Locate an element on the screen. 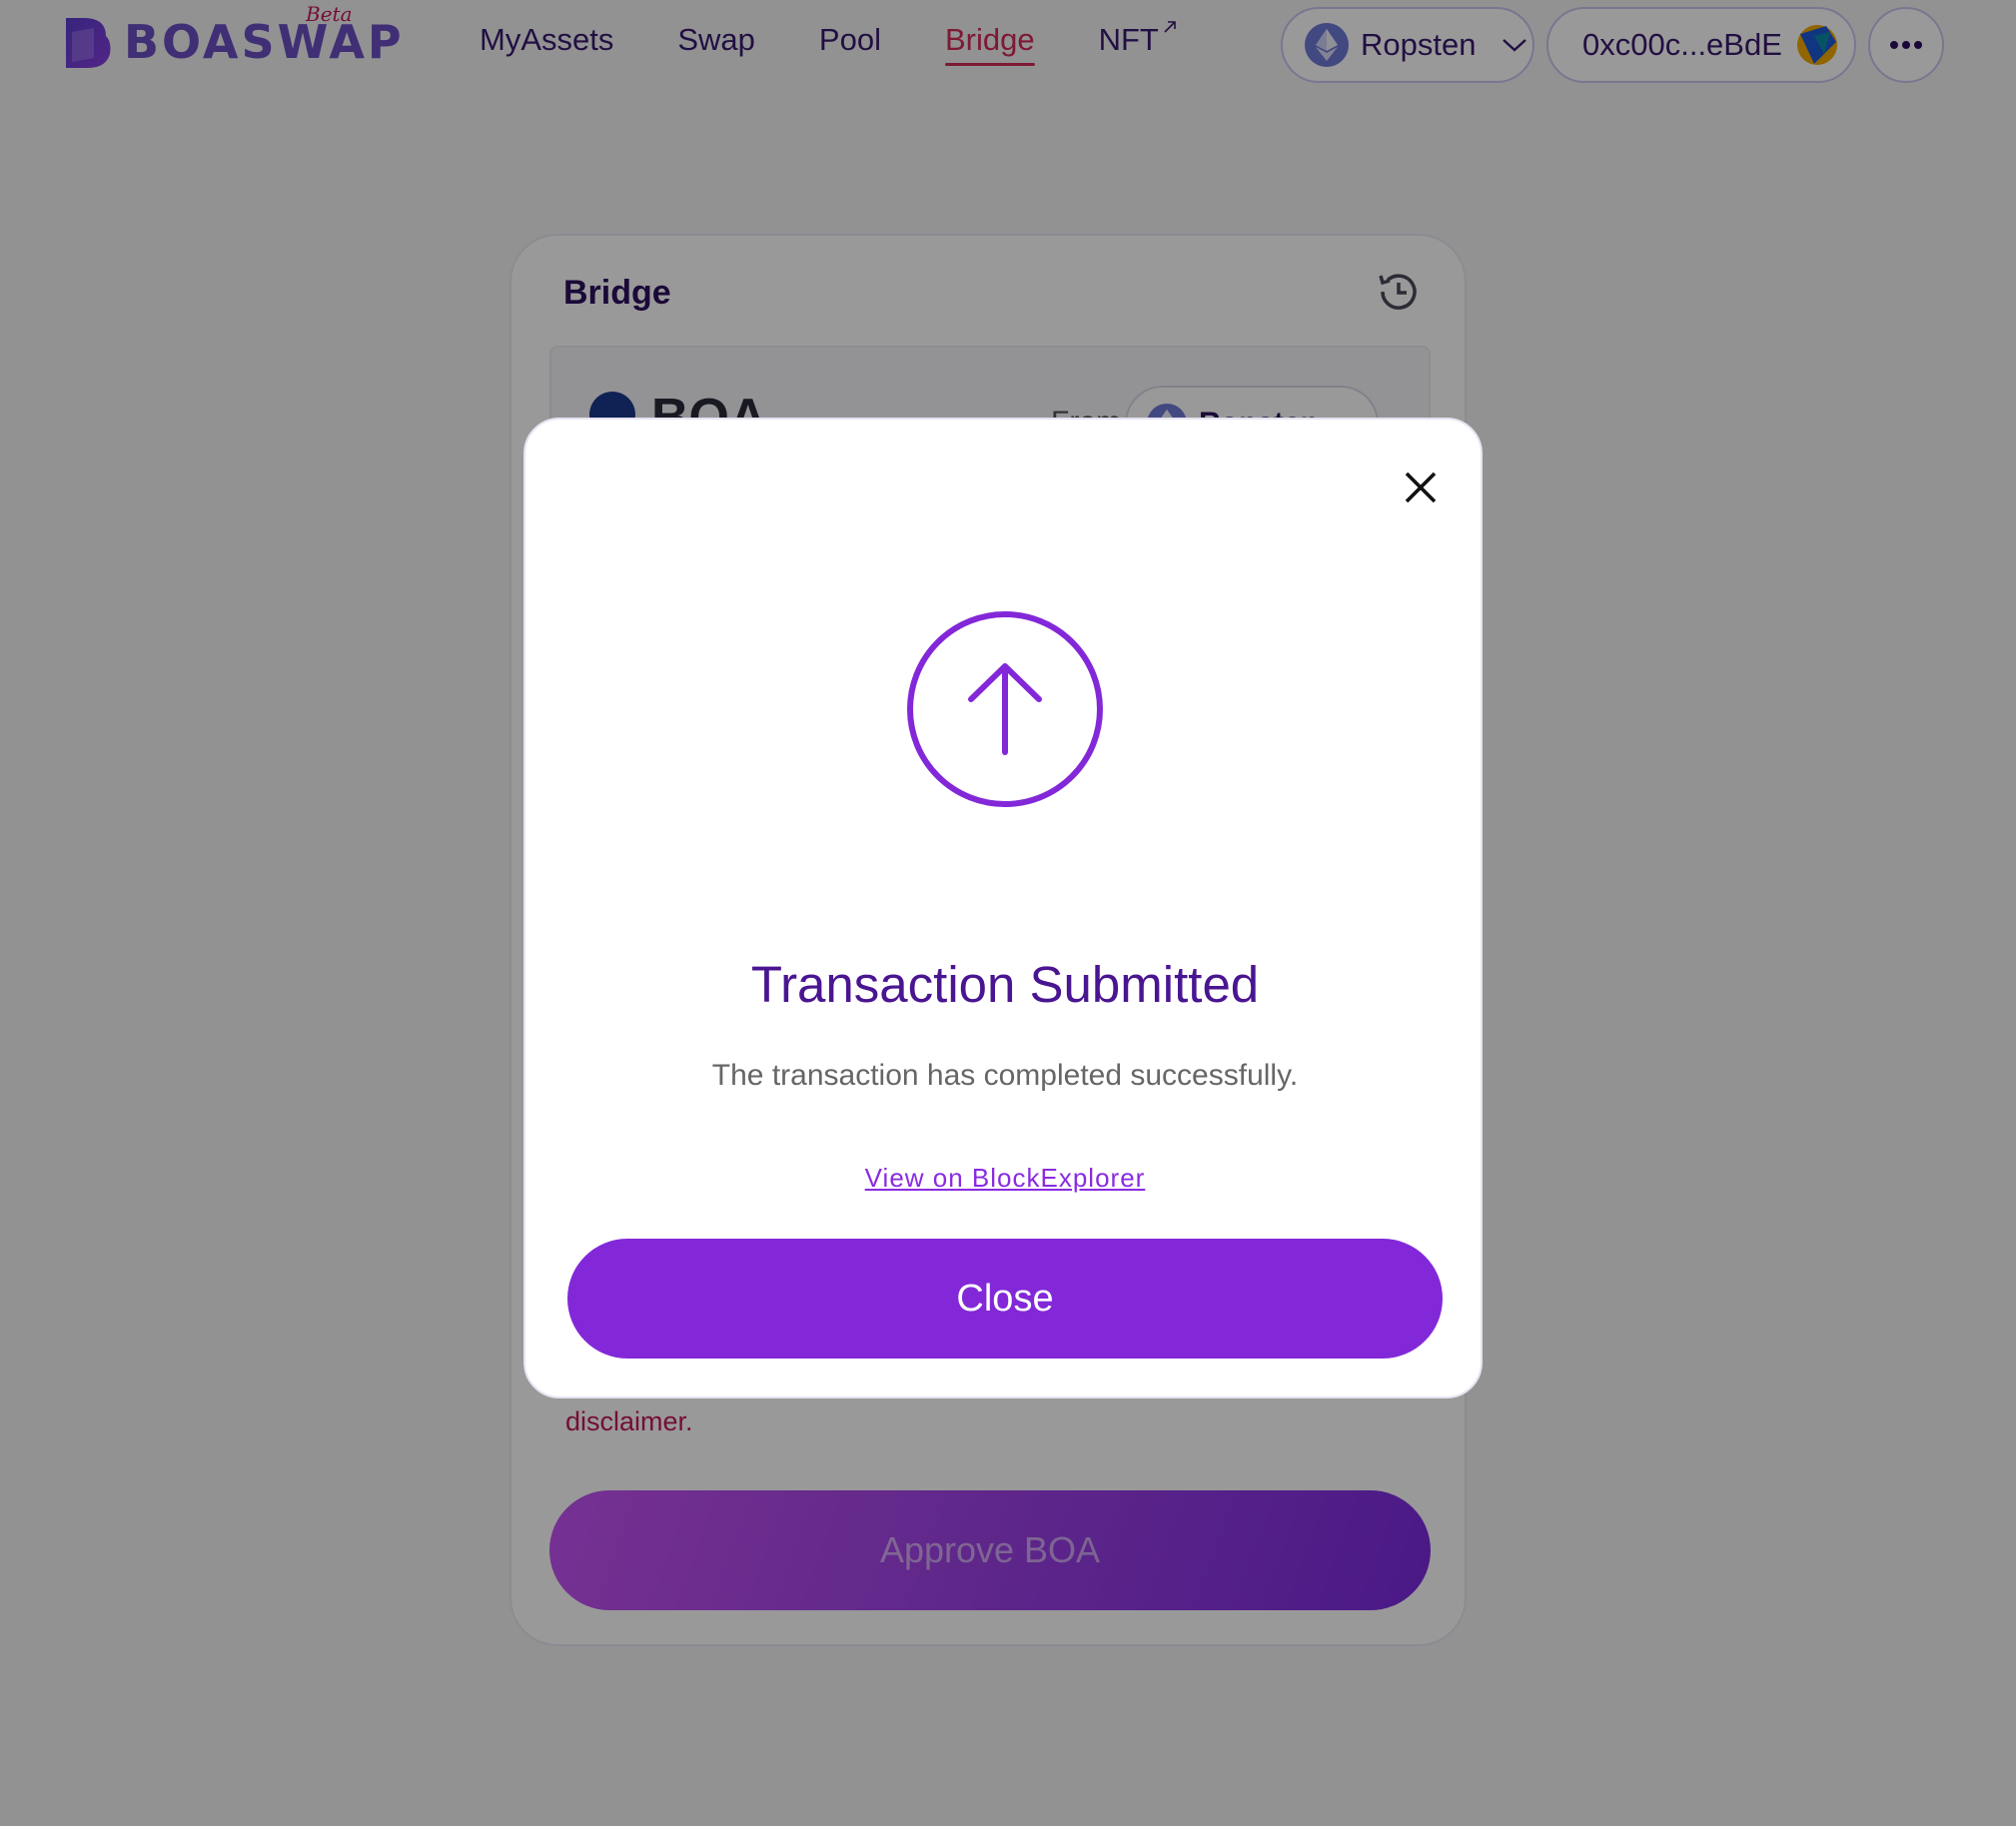 The image size is (2016, 1826). close-button-label: Close is located at coordinates (1005, 1298).